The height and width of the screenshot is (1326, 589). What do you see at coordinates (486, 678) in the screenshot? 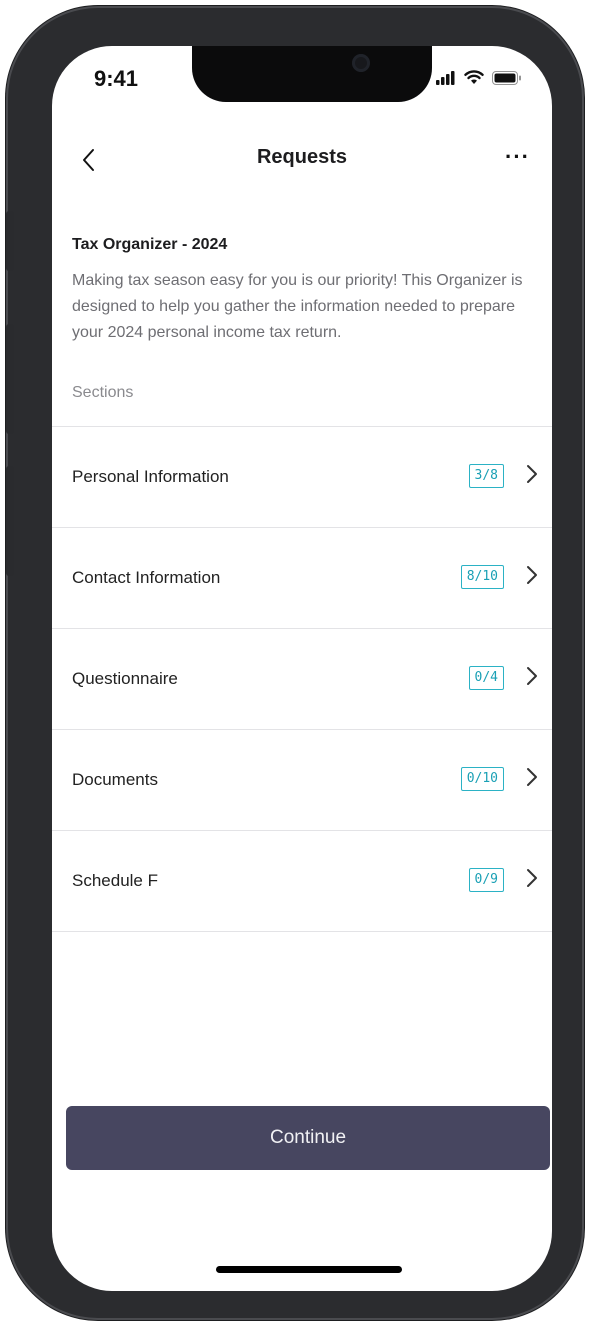
I see `progress-badge: 0/4` at bounding box center [486, 678].